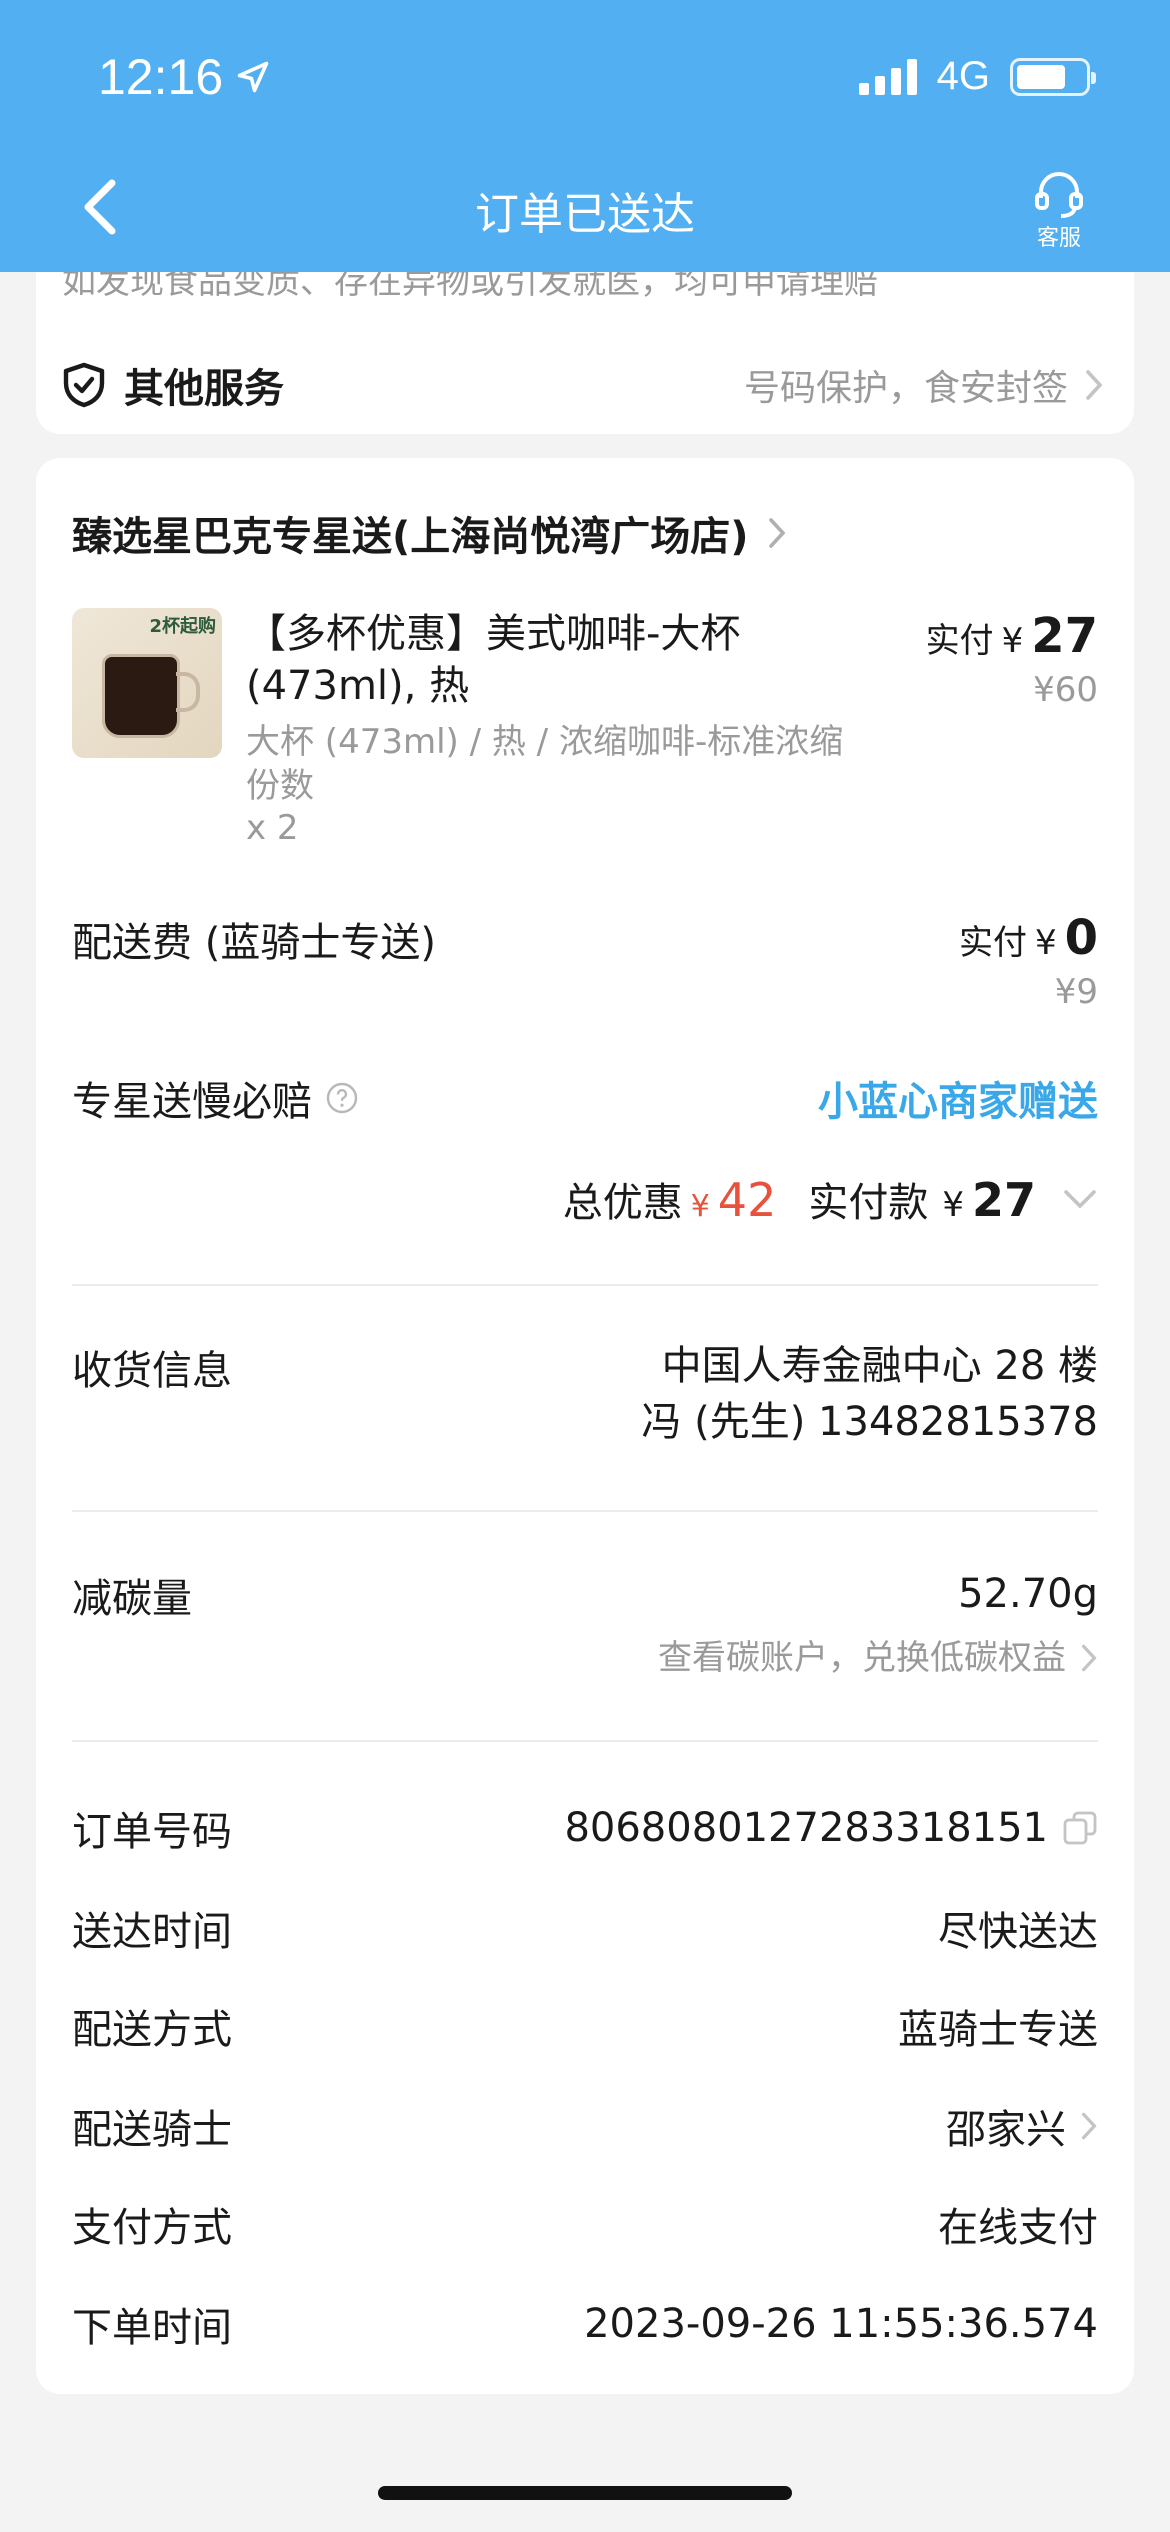 This screenshot has height=2532, width=1170. Describe the element at coordinates (272, 828) in the screenshot. I see `product-quantity: x 2` at that location.